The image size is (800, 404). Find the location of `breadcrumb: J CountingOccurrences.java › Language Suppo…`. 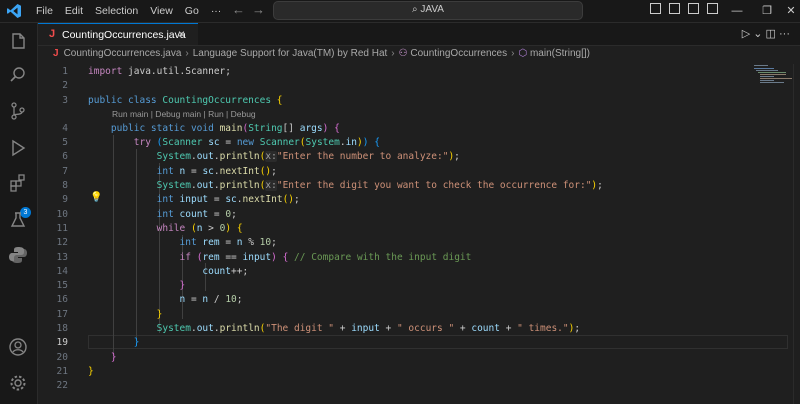

breadcrumb: J CountingOccurrences.java › Language Suppo… is located at coordinates (314, 56).